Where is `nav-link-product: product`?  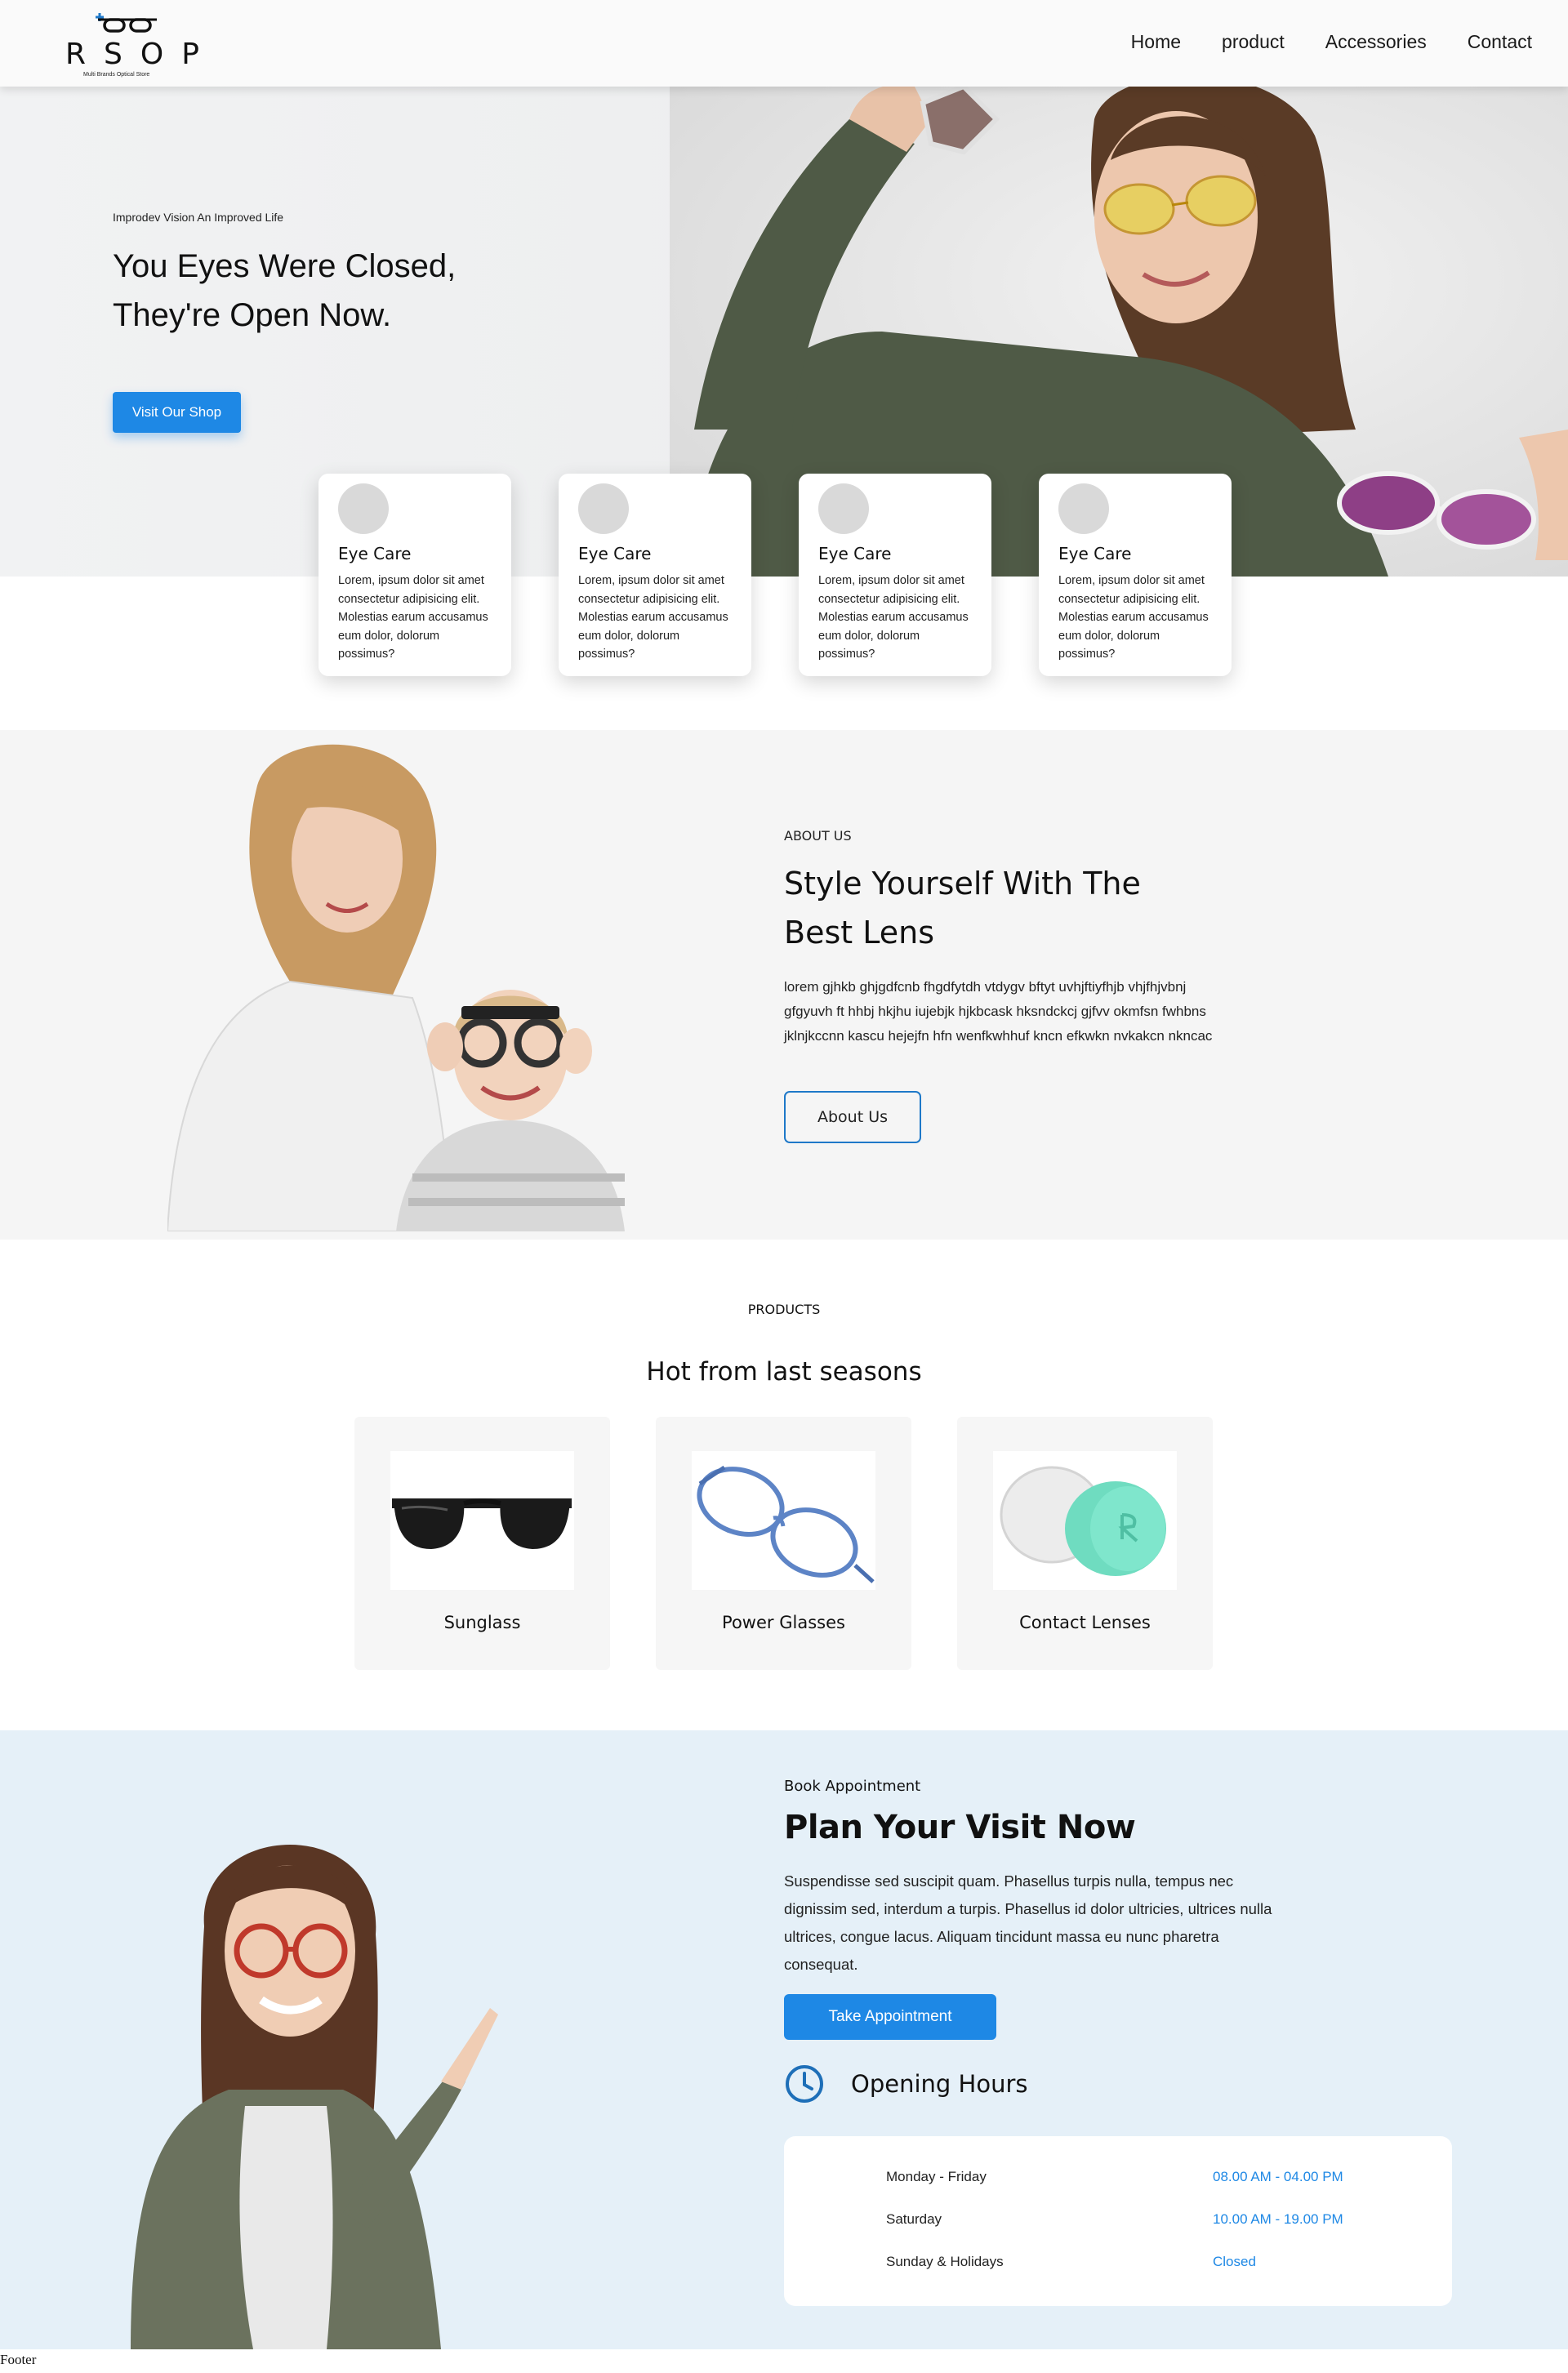
nav-link-product: product is located at coordinates (1253, 42).